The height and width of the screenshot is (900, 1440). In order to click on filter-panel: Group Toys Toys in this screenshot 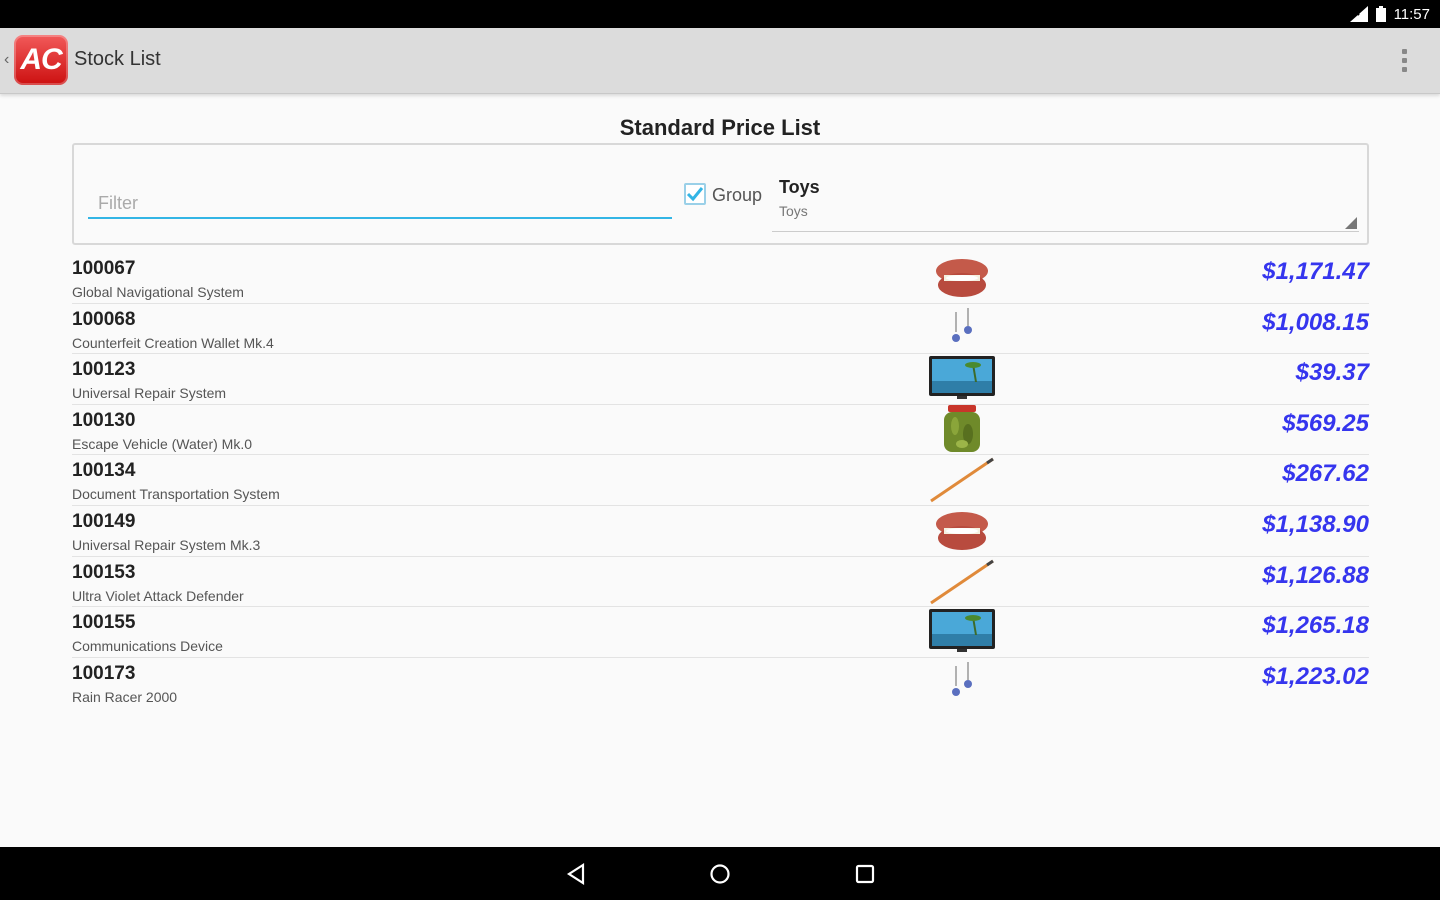, I will do `click(720, 194)`.